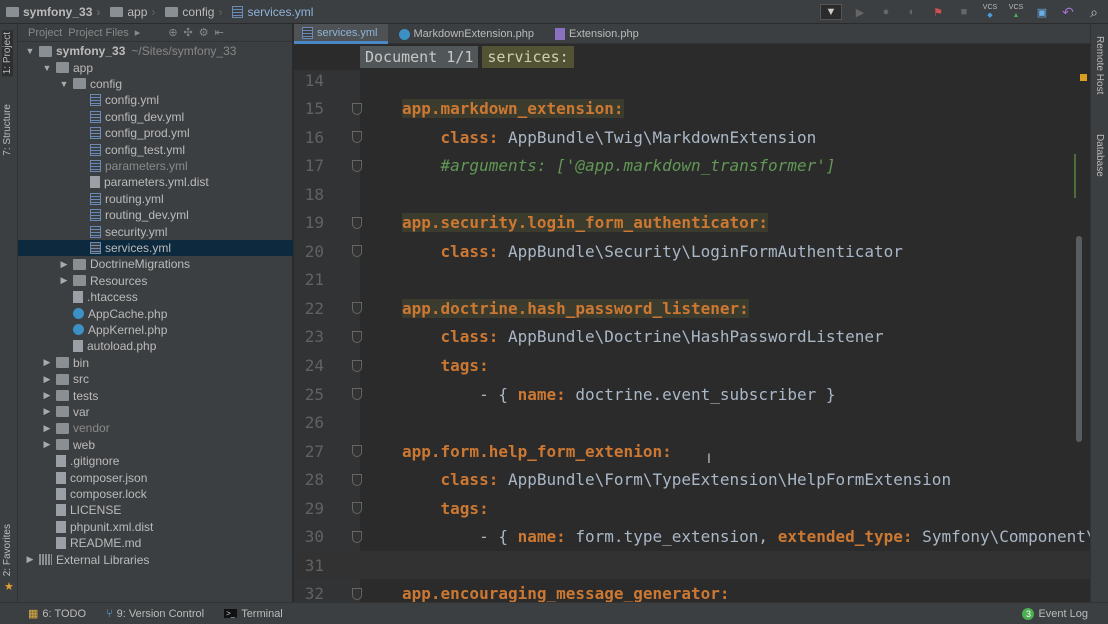  What do you see at coordinates (1079, 339) in the screenshot?
I see `editor-scrollbar` at bounding box center [1079, 339].